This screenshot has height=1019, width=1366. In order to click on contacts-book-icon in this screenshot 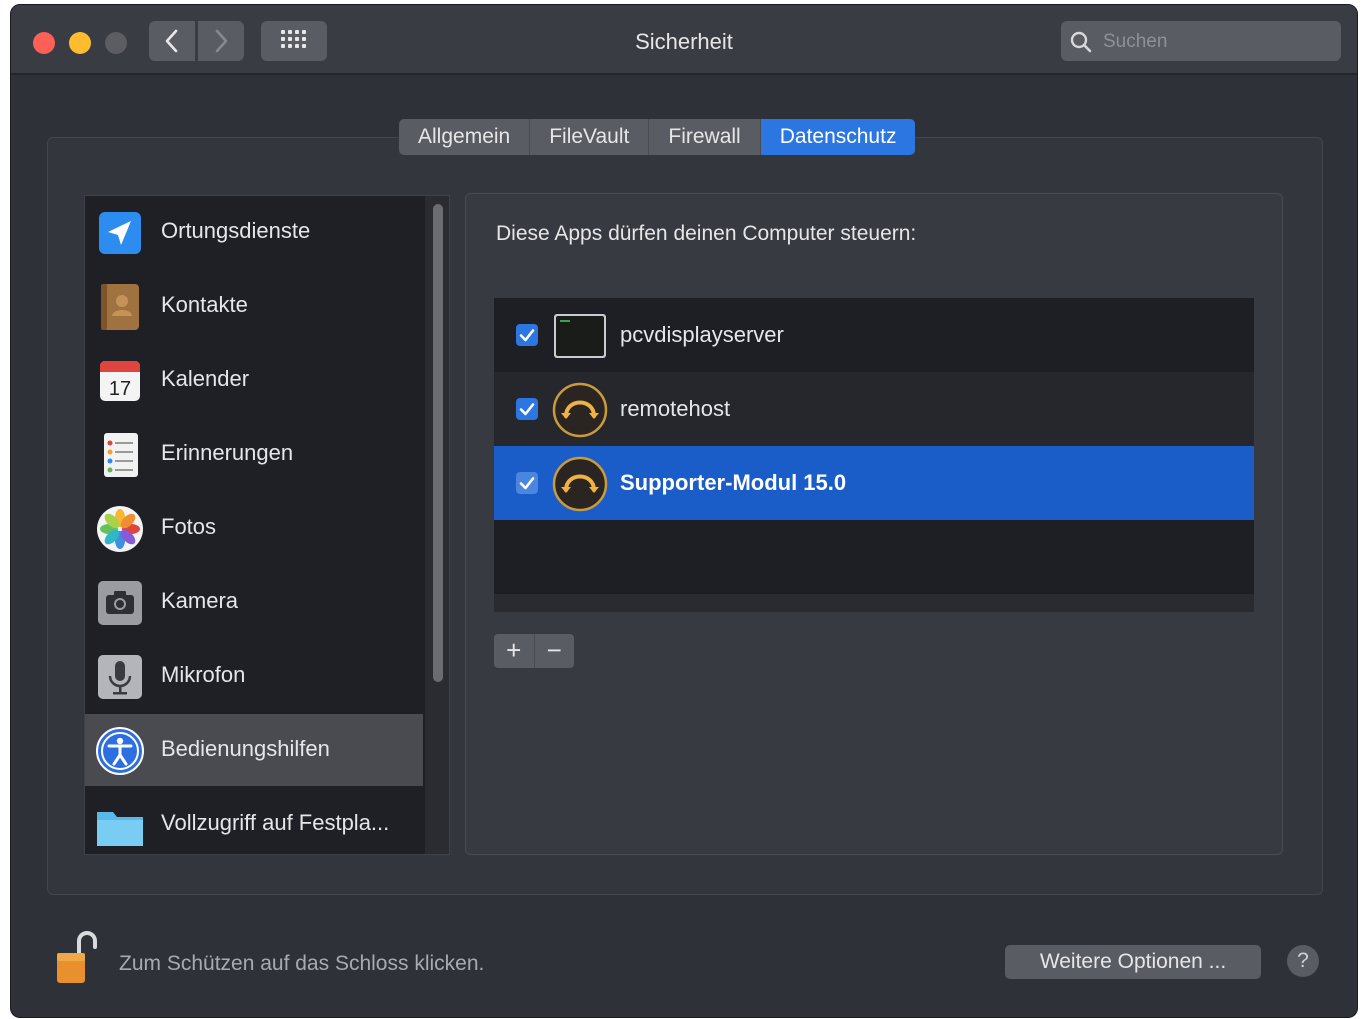, I will do `click(120, 307)`.